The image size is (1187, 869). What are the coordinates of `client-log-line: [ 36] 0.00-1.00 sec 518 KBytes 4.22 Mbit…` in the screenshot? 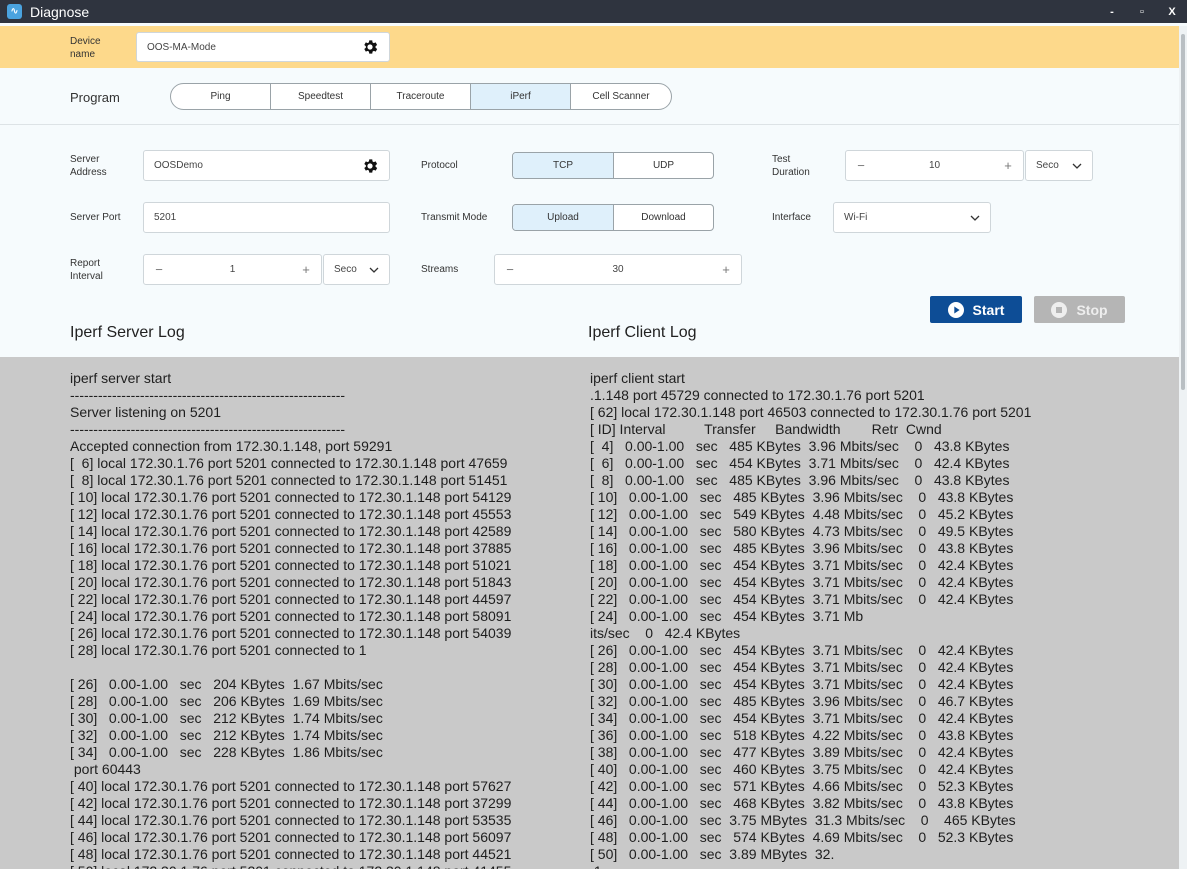 It's located at (802, 735).